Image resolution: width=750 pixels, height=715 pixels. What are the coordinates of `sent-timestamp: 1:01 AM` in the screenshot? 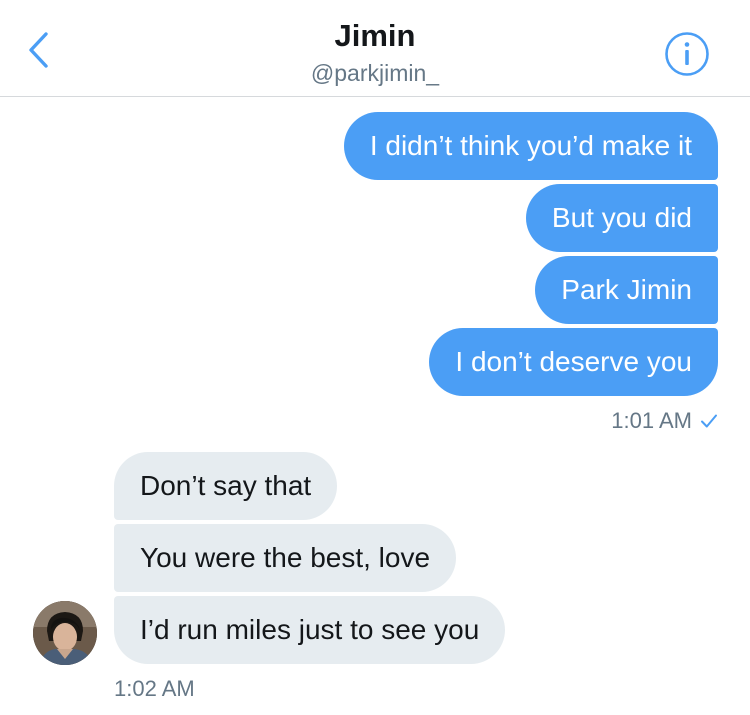 It's located at (651, 420).